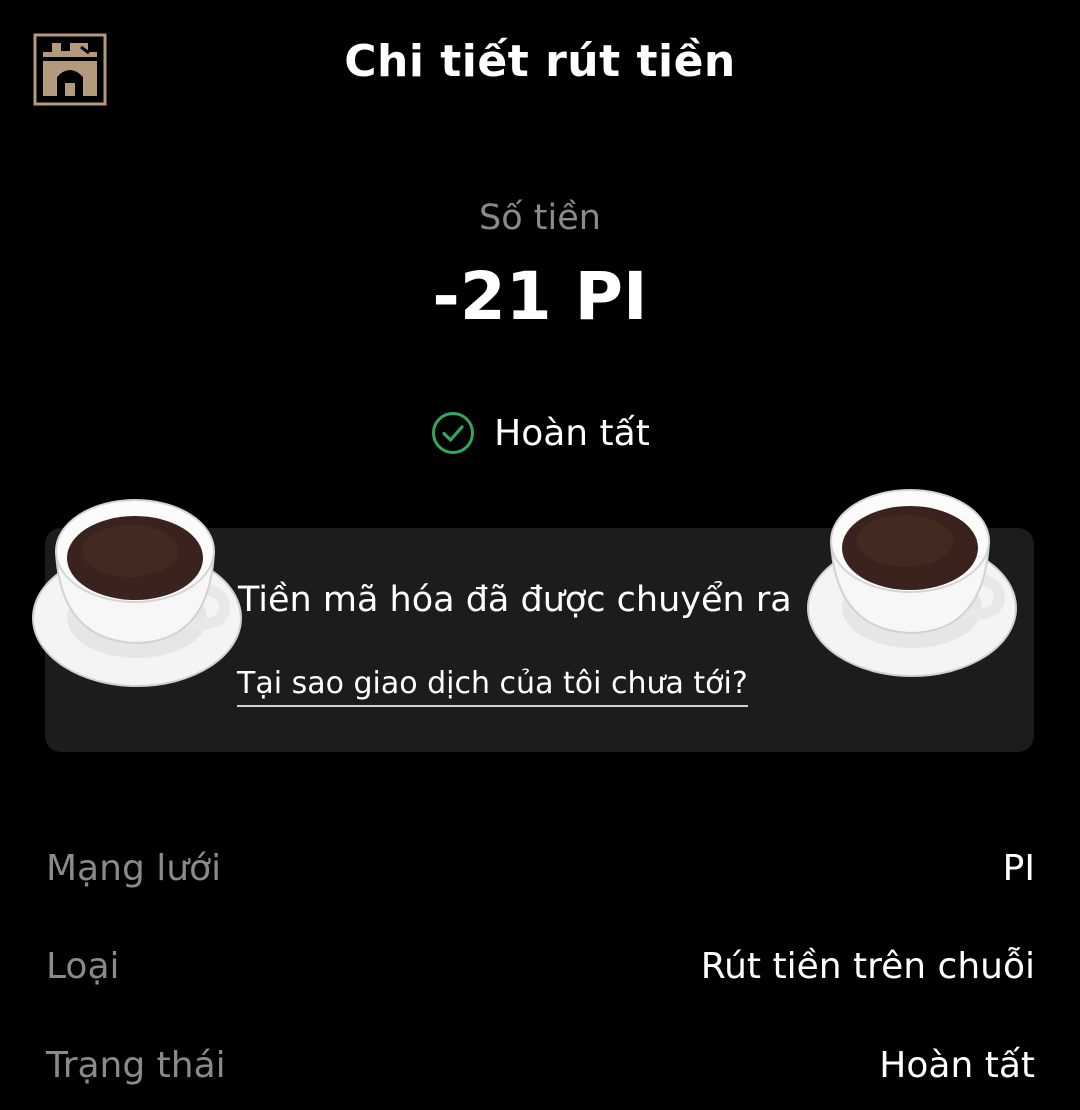  What do you see at coordinates (492, 686) in the screenshot?
I see `why-not-arrived-link: Tại sao giao dịch của tôi chưa tới?` at bounding box center [492, 686].